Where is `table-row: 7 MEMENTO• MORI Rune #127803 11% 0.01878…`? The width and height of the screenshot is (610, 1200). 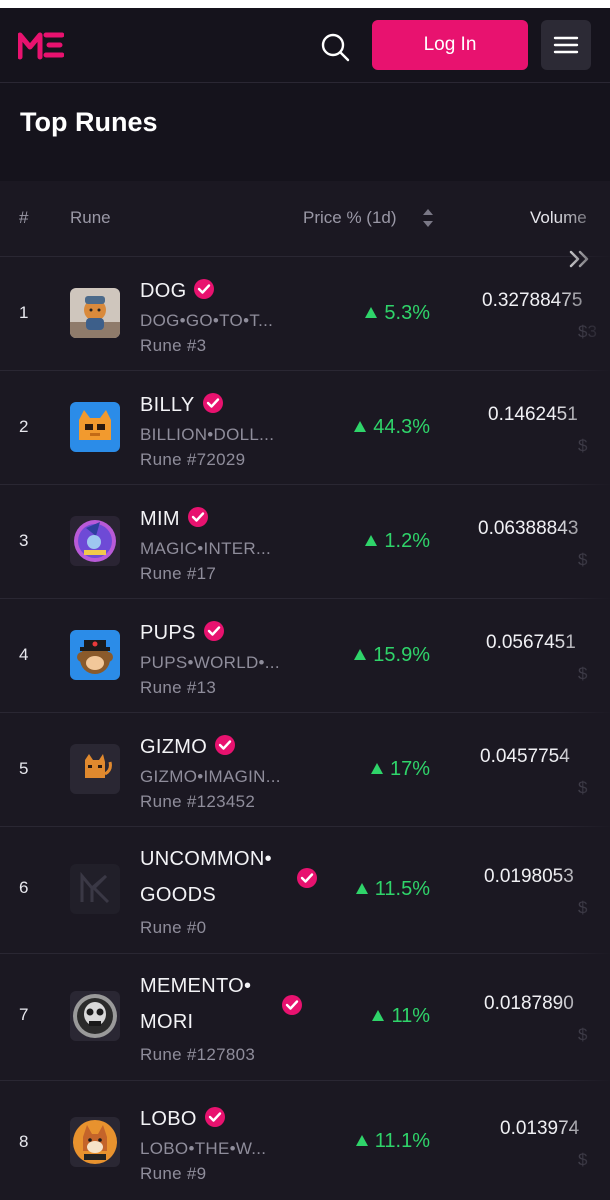 table-row: 7 MEMENTO• MORI Rune #127803 11% 0.01878… is located at coordinates (305, 1017).